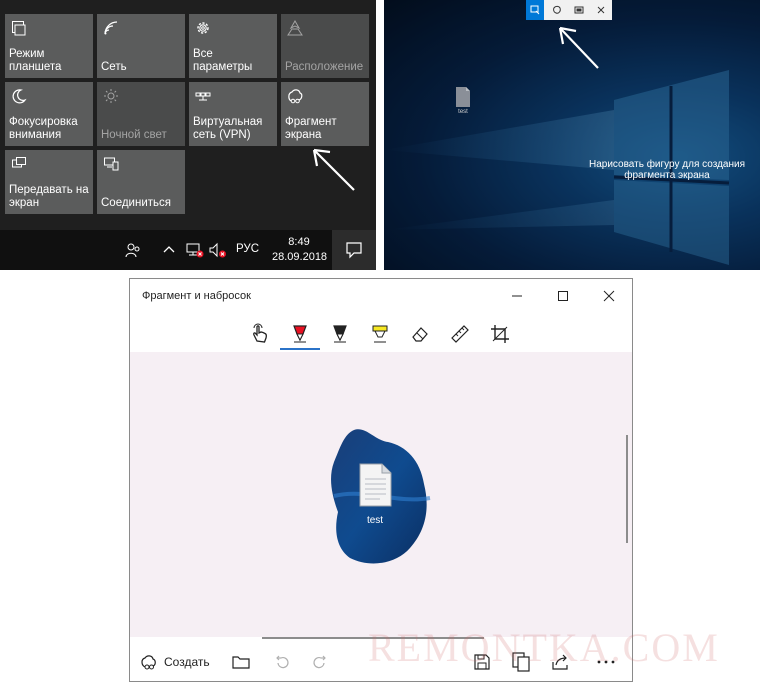 The height and width of the screenshot is (682, 760). Describe the element at coordinates (325, 114) in the screenshot. I see `tile-screen-snip: Фрагмент экрана` at that location.